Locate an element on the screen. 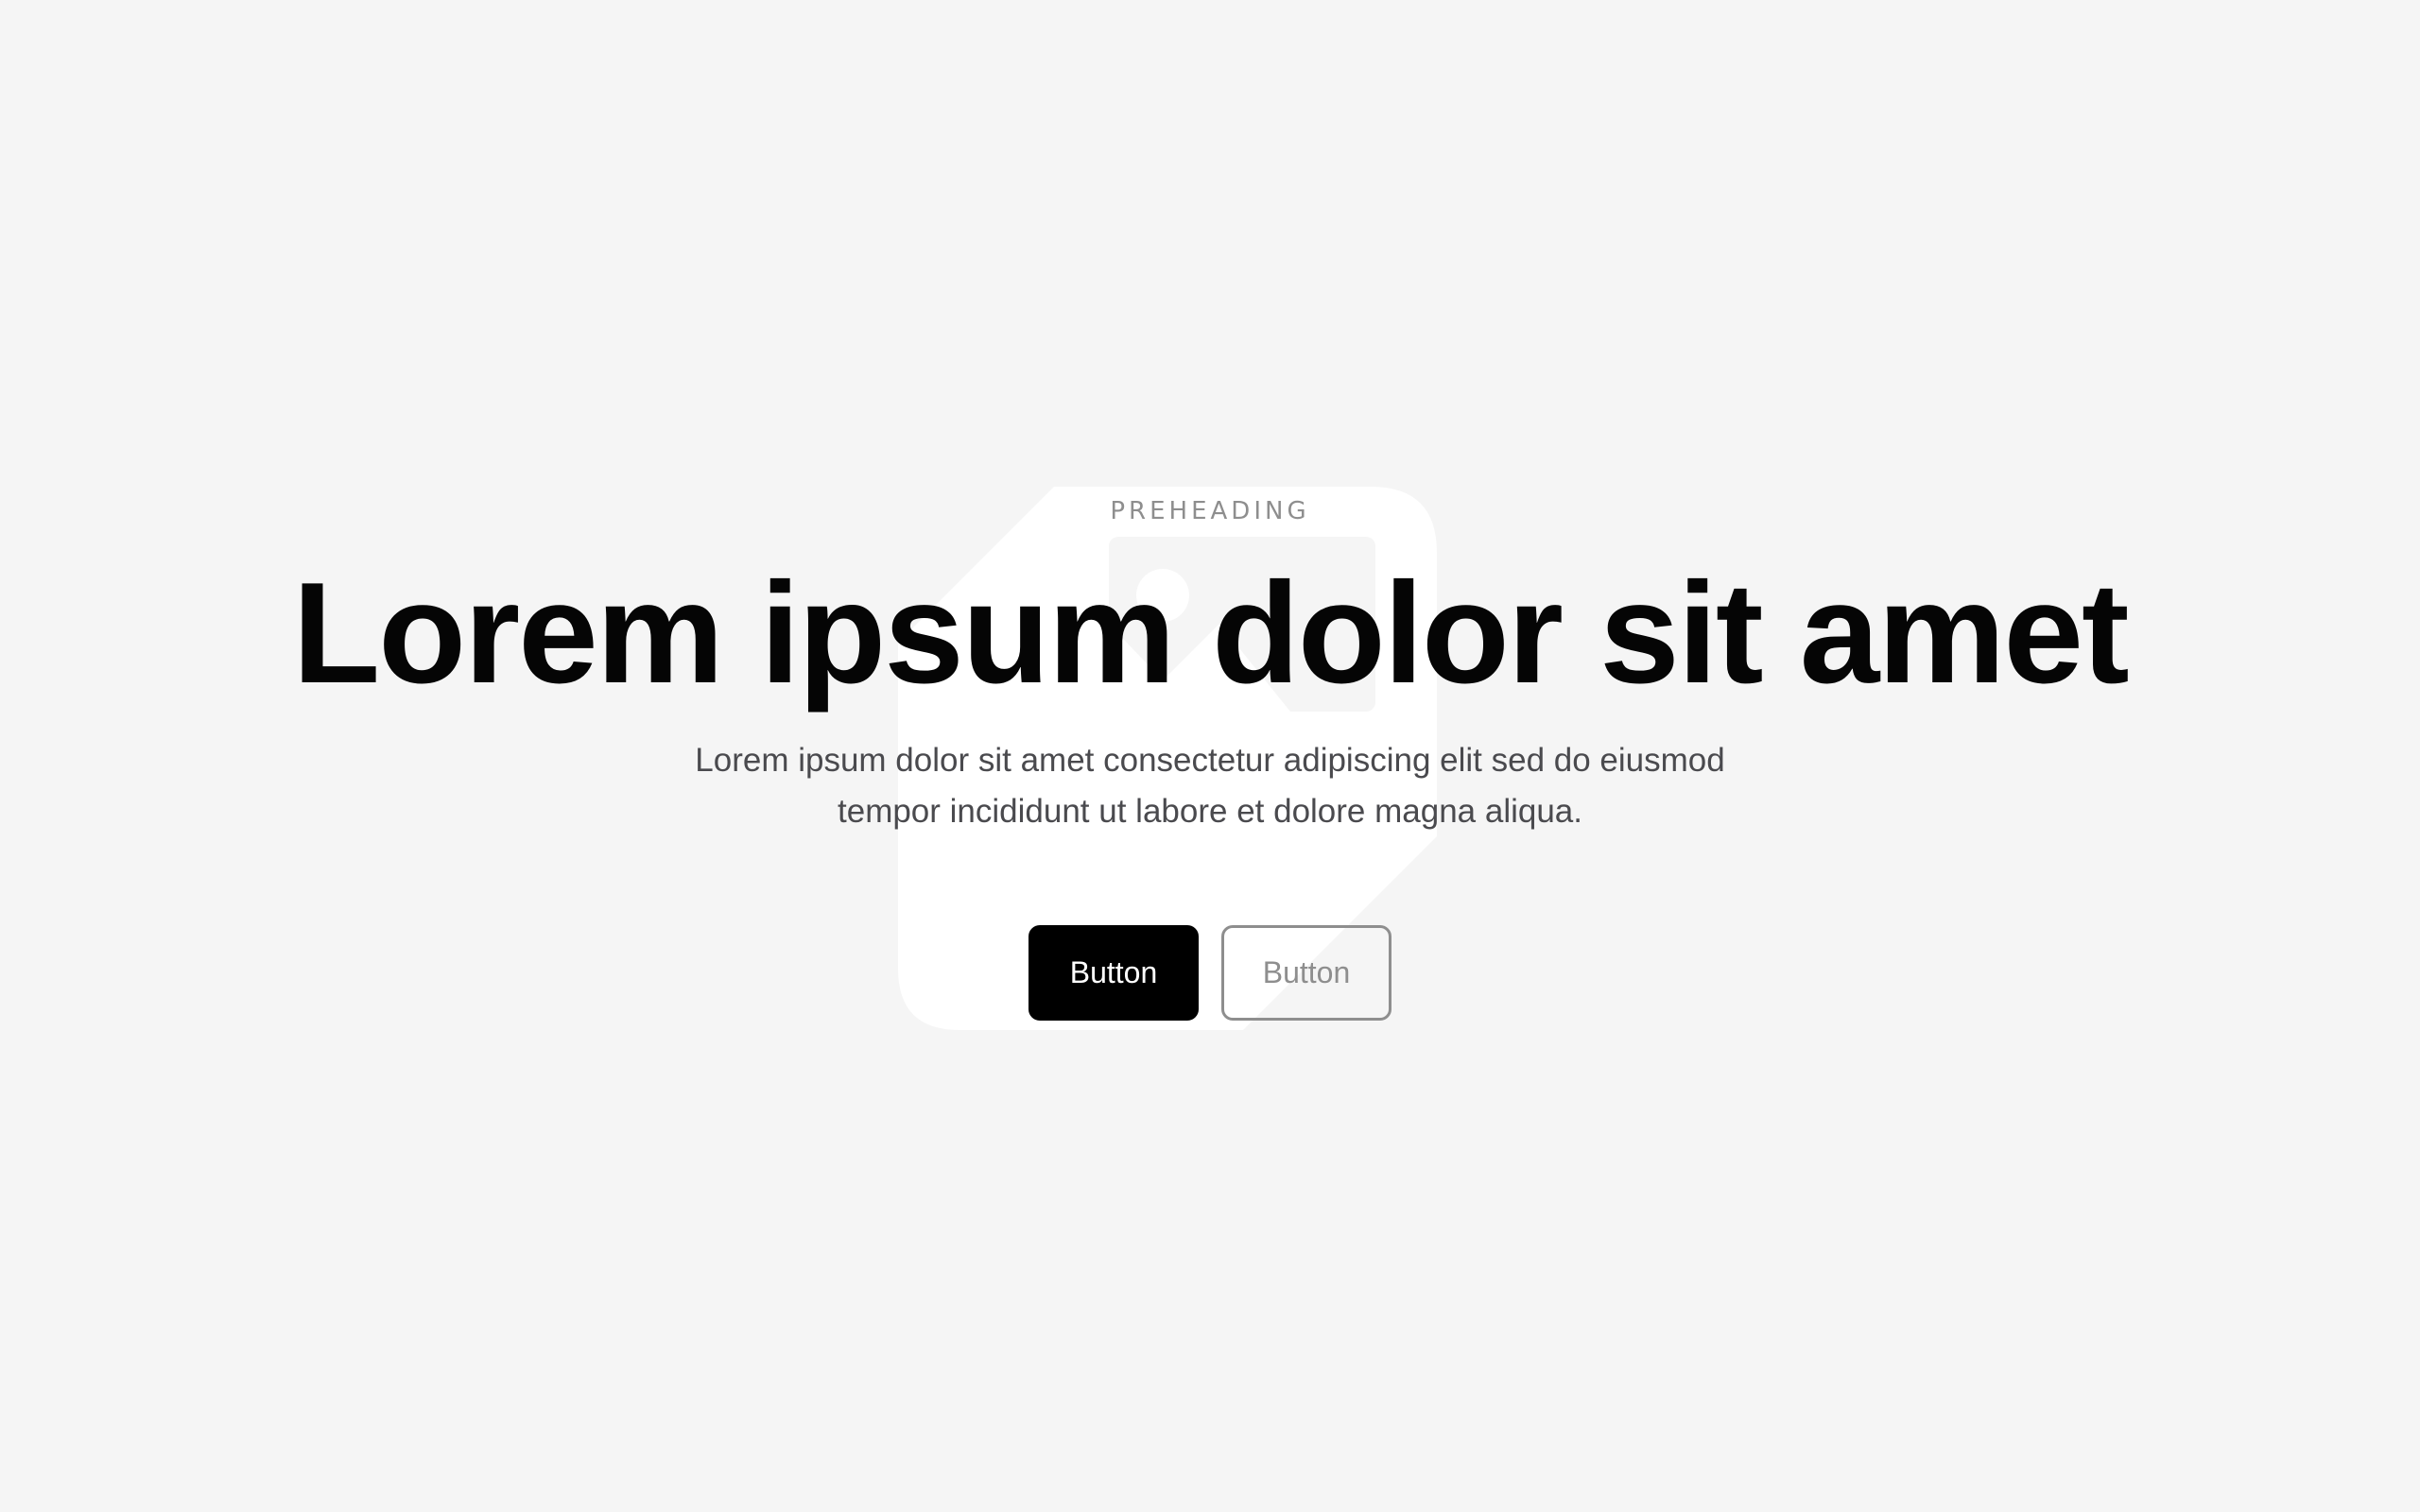  hero-headline: Lorem ipsum dolor sit amet is located at coordinates (1210, 633).